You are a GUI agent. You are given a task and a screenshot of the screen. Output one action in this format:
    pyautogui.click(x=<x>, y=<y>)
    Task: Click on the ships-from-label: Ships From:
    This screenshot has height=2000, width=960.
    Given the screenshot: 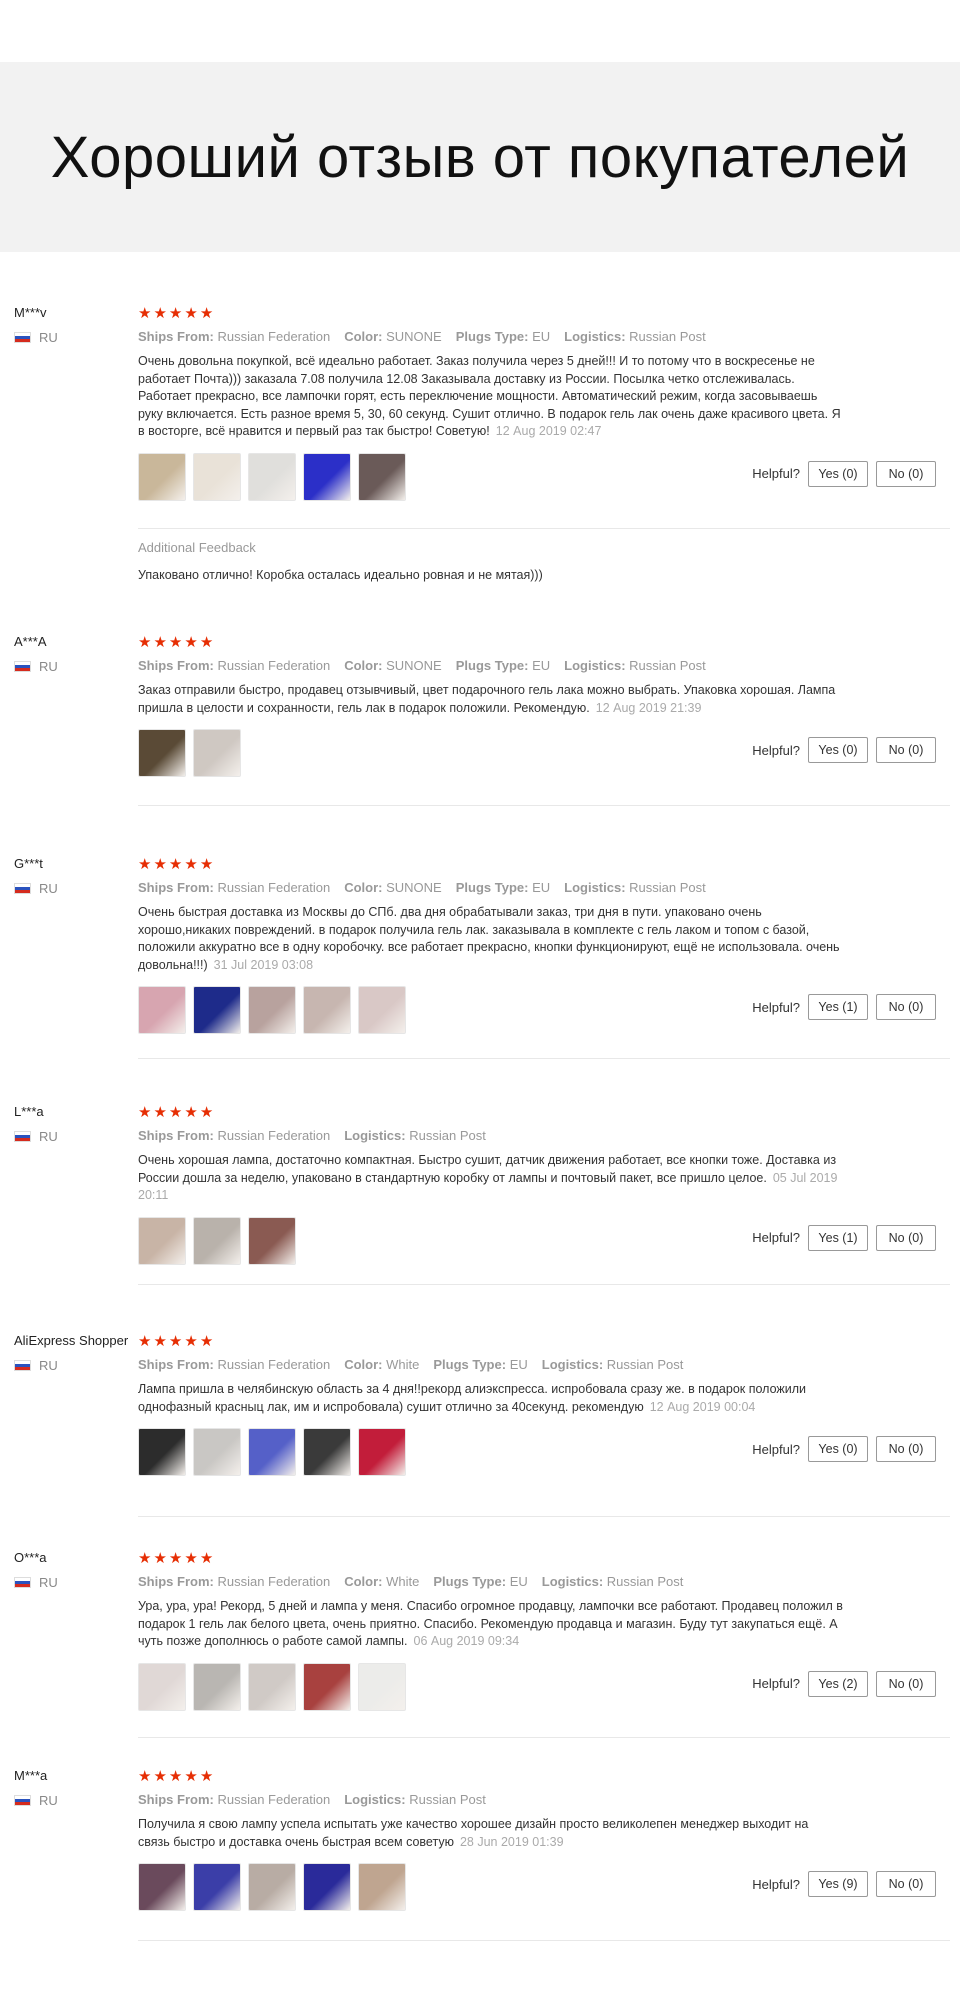 What is the action you would take?
    pyautogui.click(x=176, y=1799)
    